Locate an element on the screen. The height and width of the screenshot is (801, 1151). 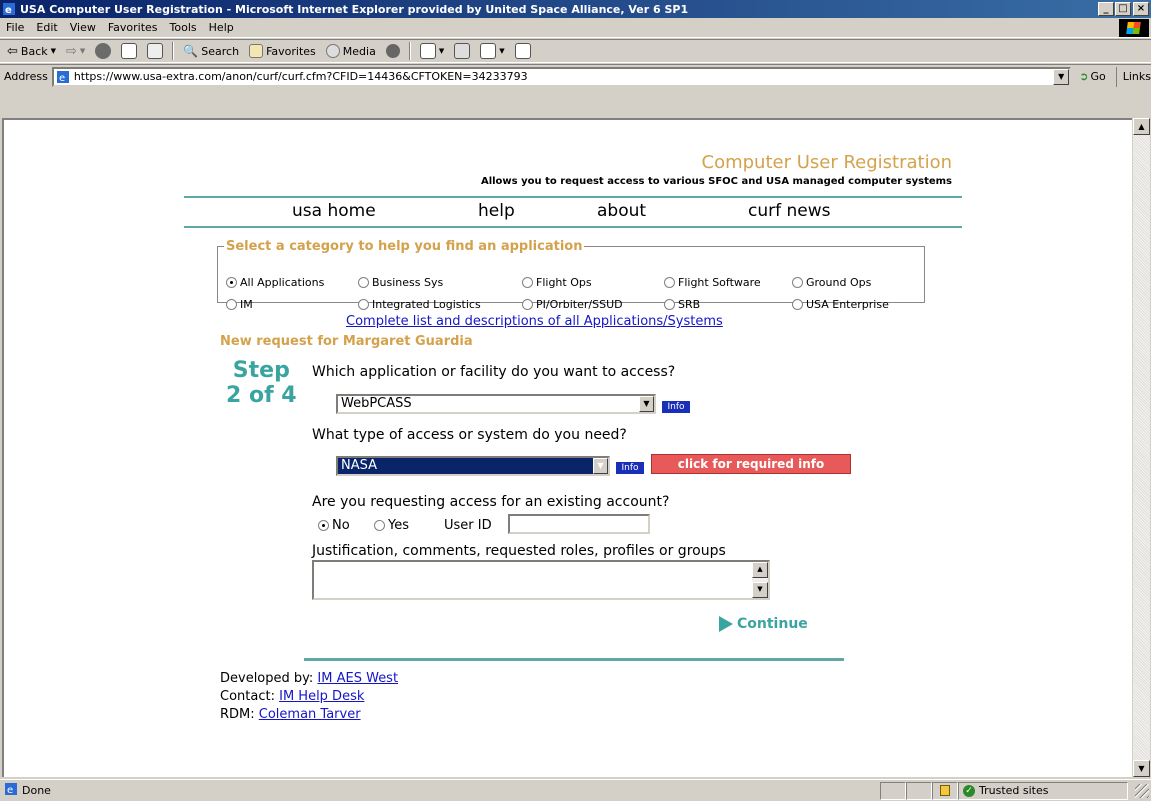
address-dropdown-button: ▼ is located at coordinates (1061, 76).